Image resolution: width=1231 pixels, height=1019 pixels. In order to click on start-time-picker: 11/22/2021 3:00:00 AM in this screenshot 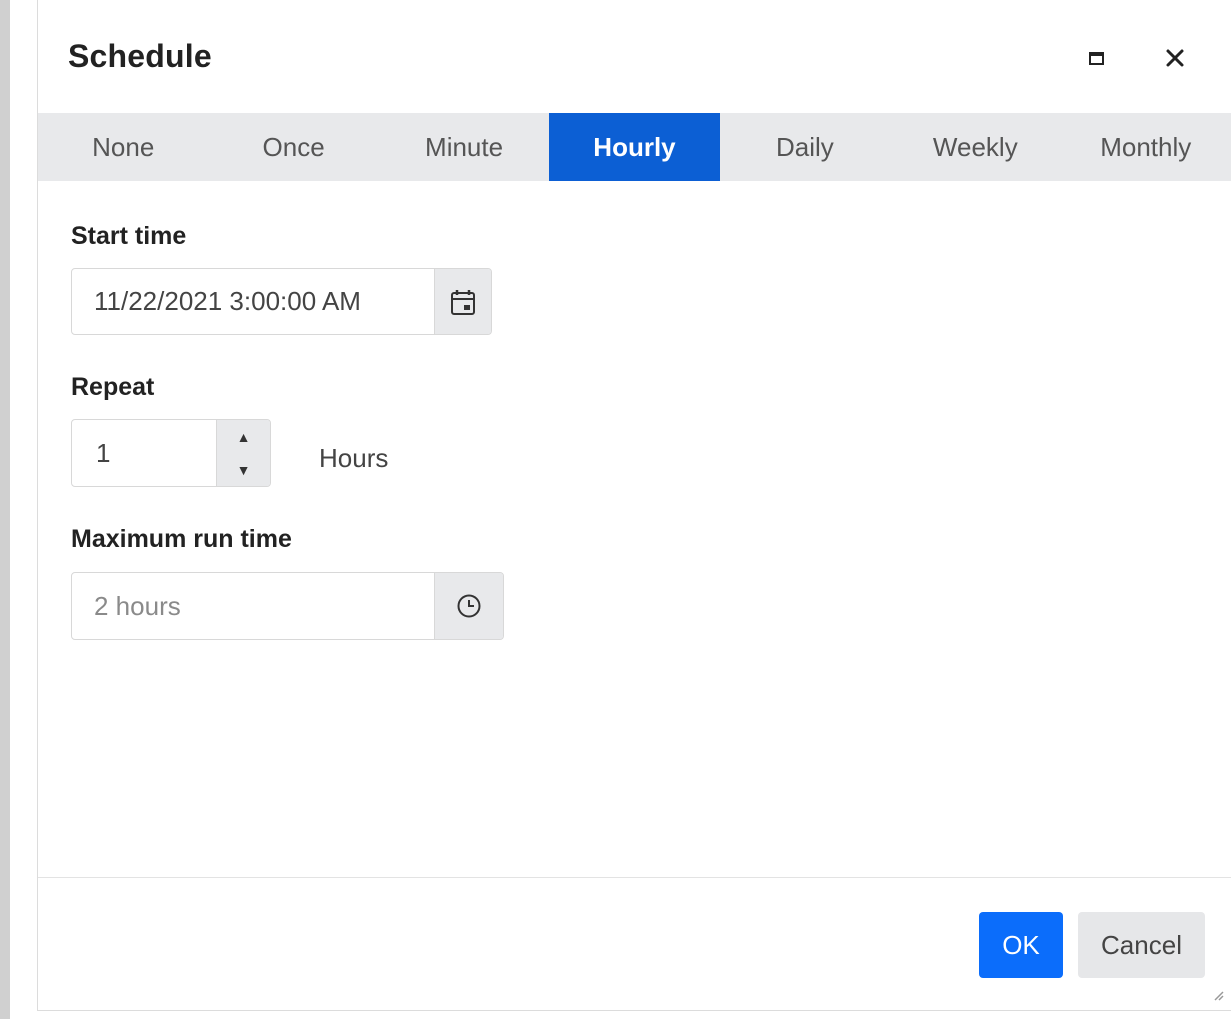, I will do `click(281, 301)`.